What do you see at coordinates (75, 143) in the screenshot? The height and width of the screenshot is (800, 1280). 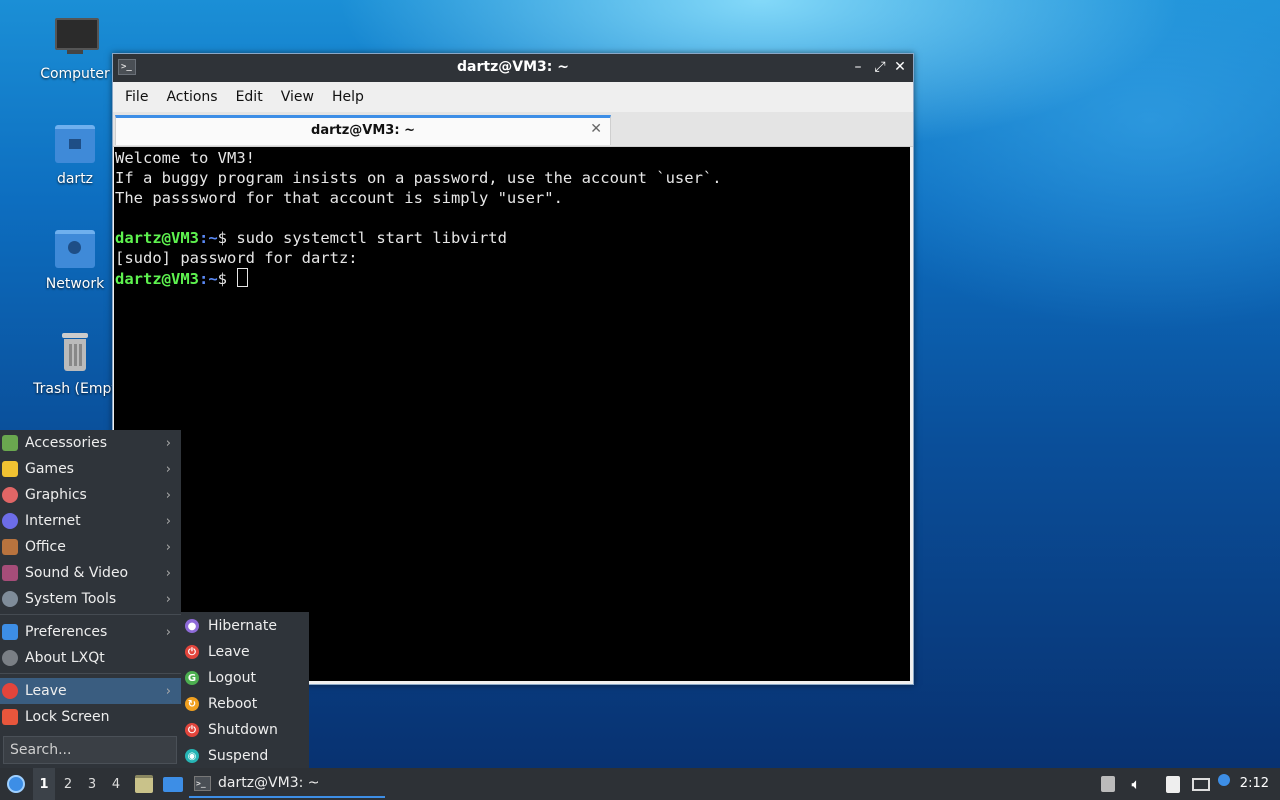 I see `home-folder-icon` at bounding box center [75, 143].